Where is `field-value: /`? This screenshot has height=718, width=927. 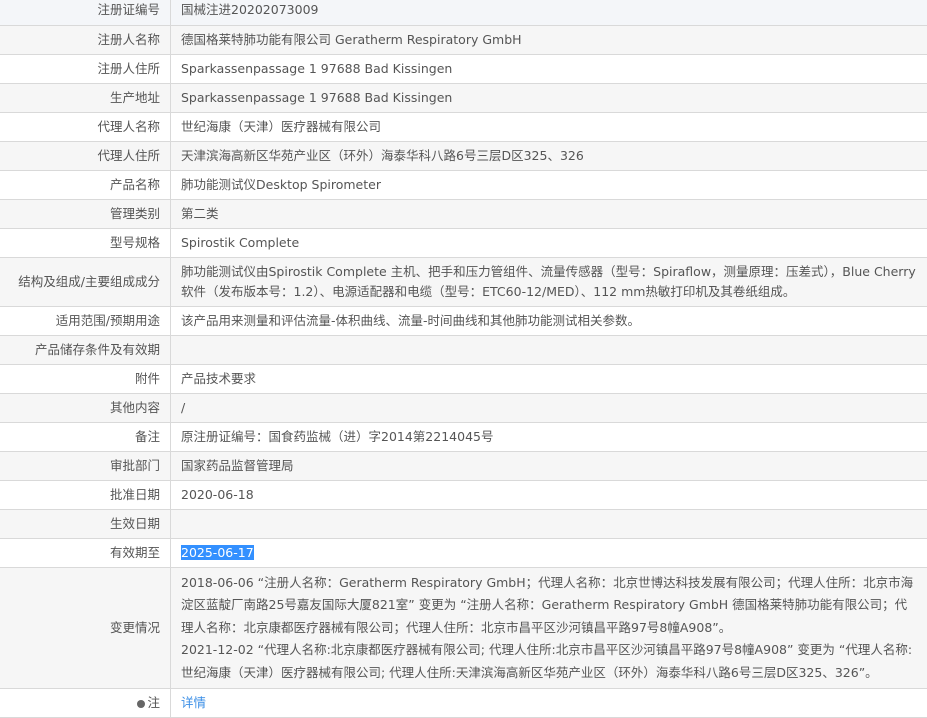 field-value: / is located at coordinates (549, 407).